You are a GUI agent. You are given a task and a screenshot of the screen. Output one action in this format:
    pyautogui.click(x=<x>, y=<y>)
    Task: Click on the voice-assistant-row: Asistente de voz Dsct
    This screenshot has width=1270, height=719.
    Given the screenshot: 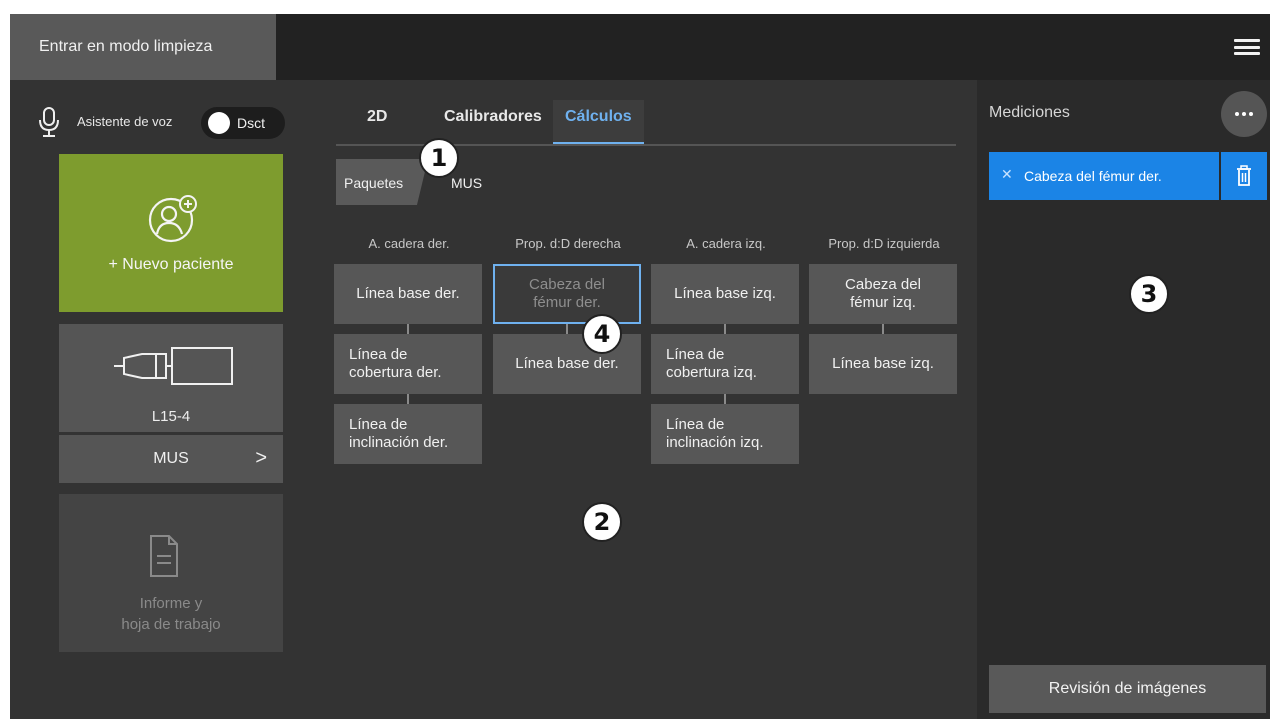 What is the action you would take?
    pyautogui.click(x=156, y=123)
    